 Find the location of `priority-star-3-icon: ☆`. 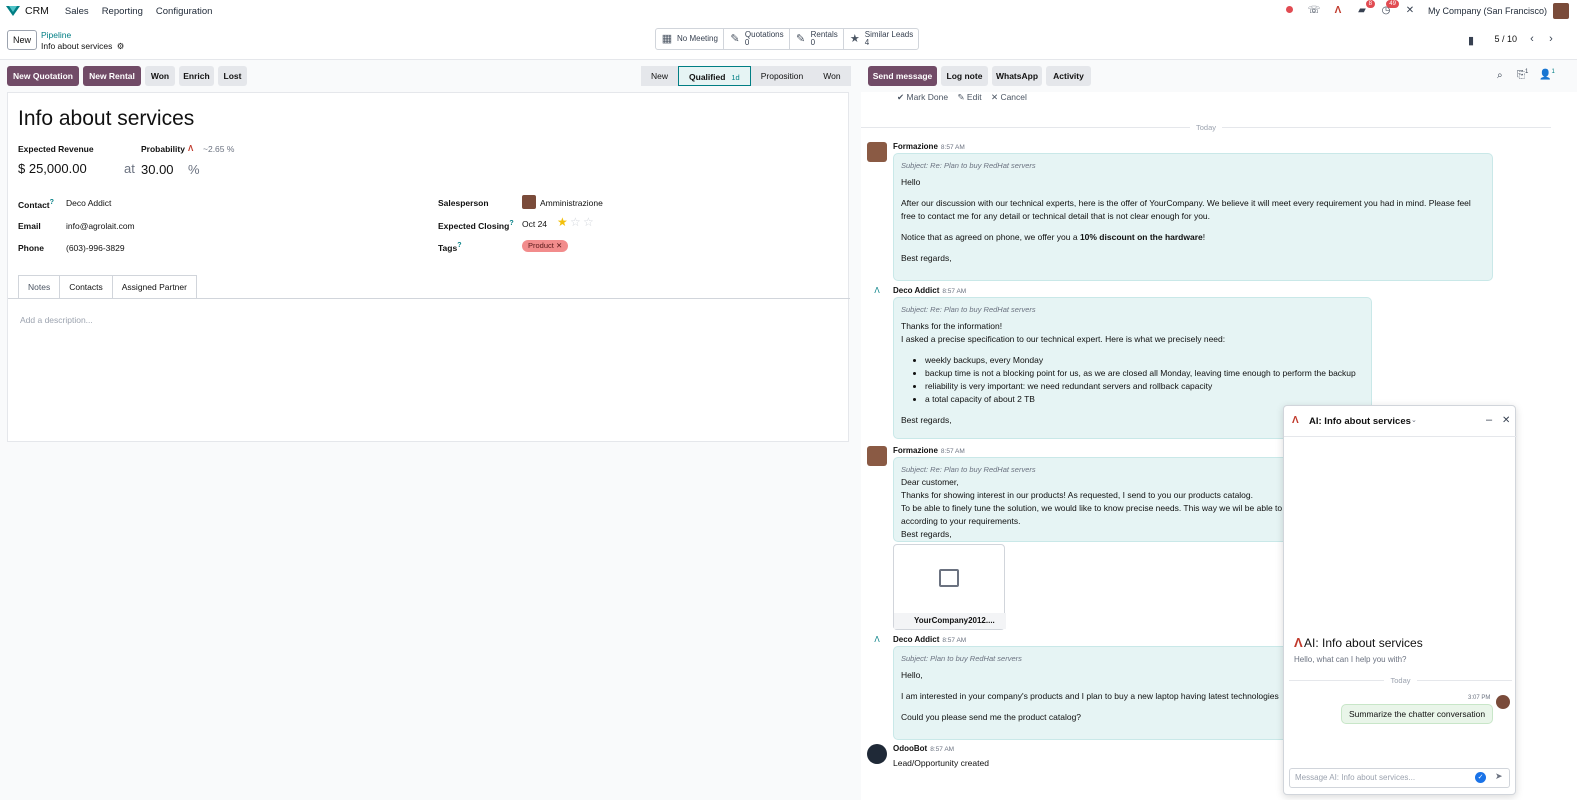

priority-star-3-icon: ☆ is located at coordinates (588, 222).